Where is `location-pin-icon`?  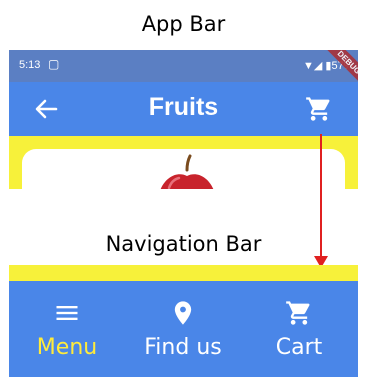
location-pin-icon is located at coordinates (183, 313).